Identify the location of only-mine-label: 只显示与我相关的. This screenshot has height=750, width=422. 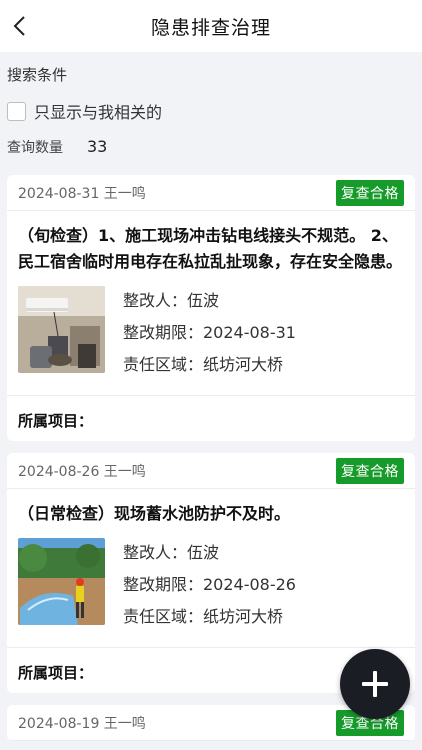
(98, 112).